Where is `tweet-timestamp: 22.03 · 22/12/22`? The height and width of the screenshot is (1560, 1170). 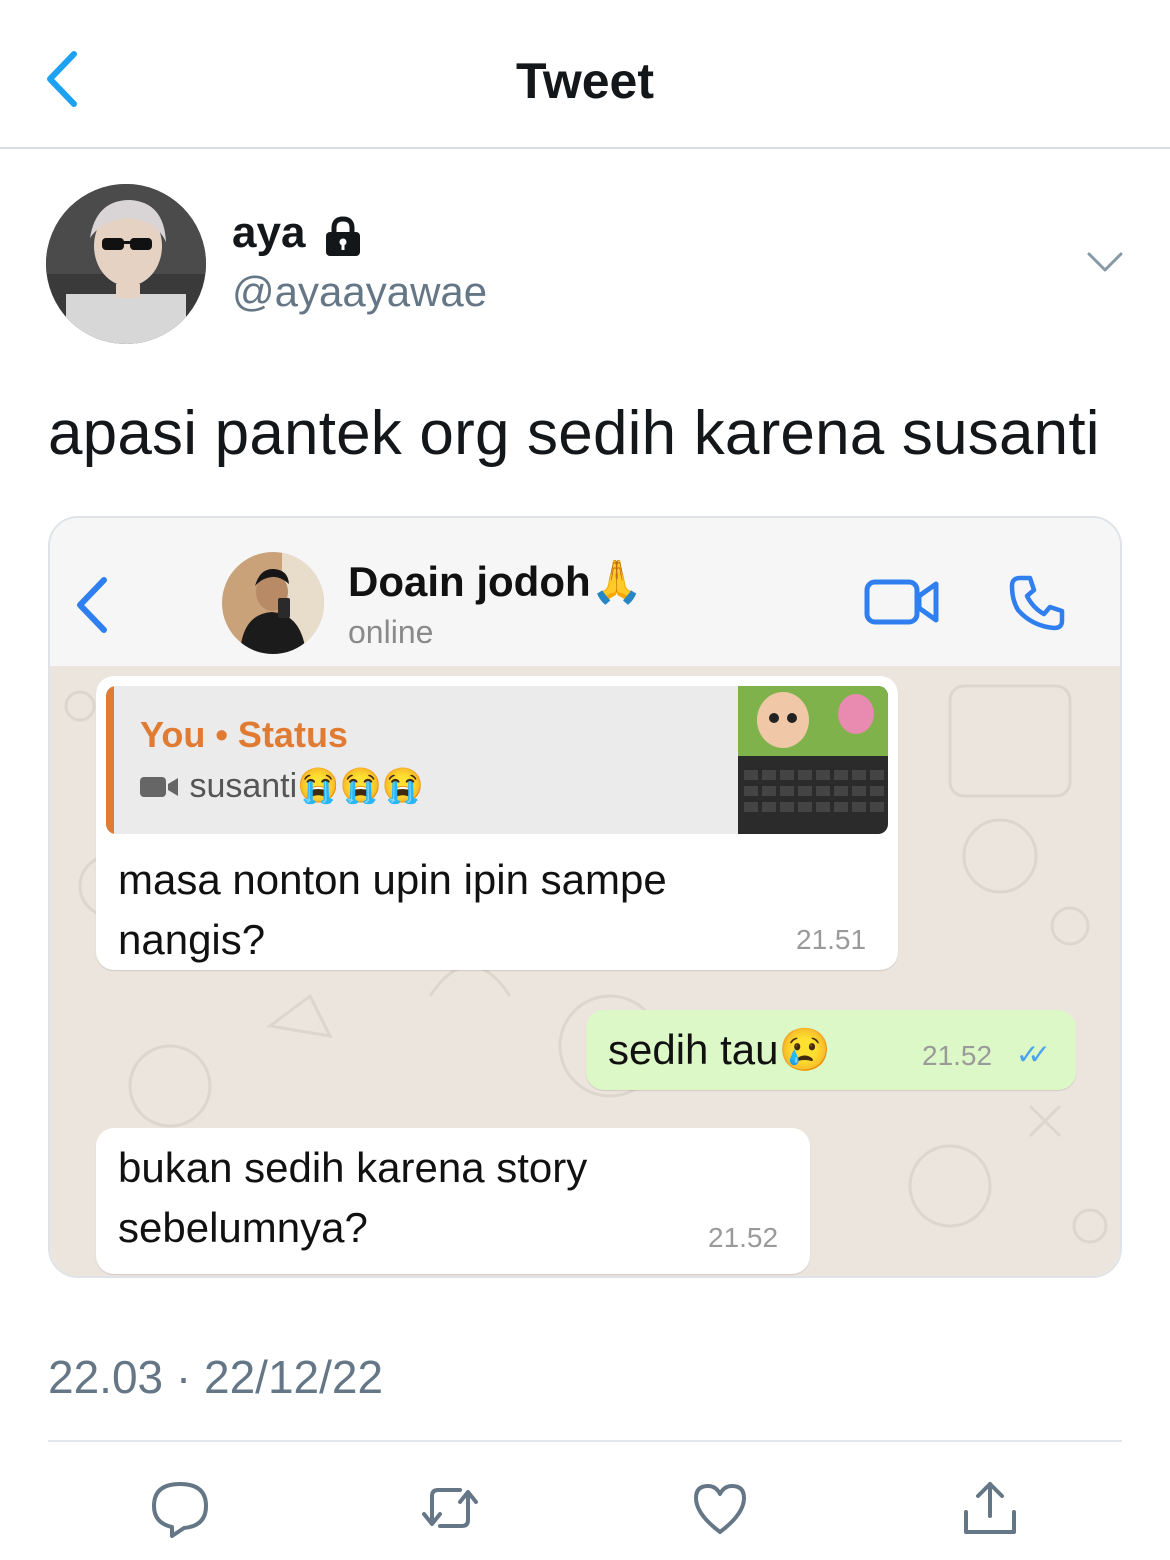
tweet-timestamp: 22.03 · 22/12/22 is located at coordinates (215, 1377).